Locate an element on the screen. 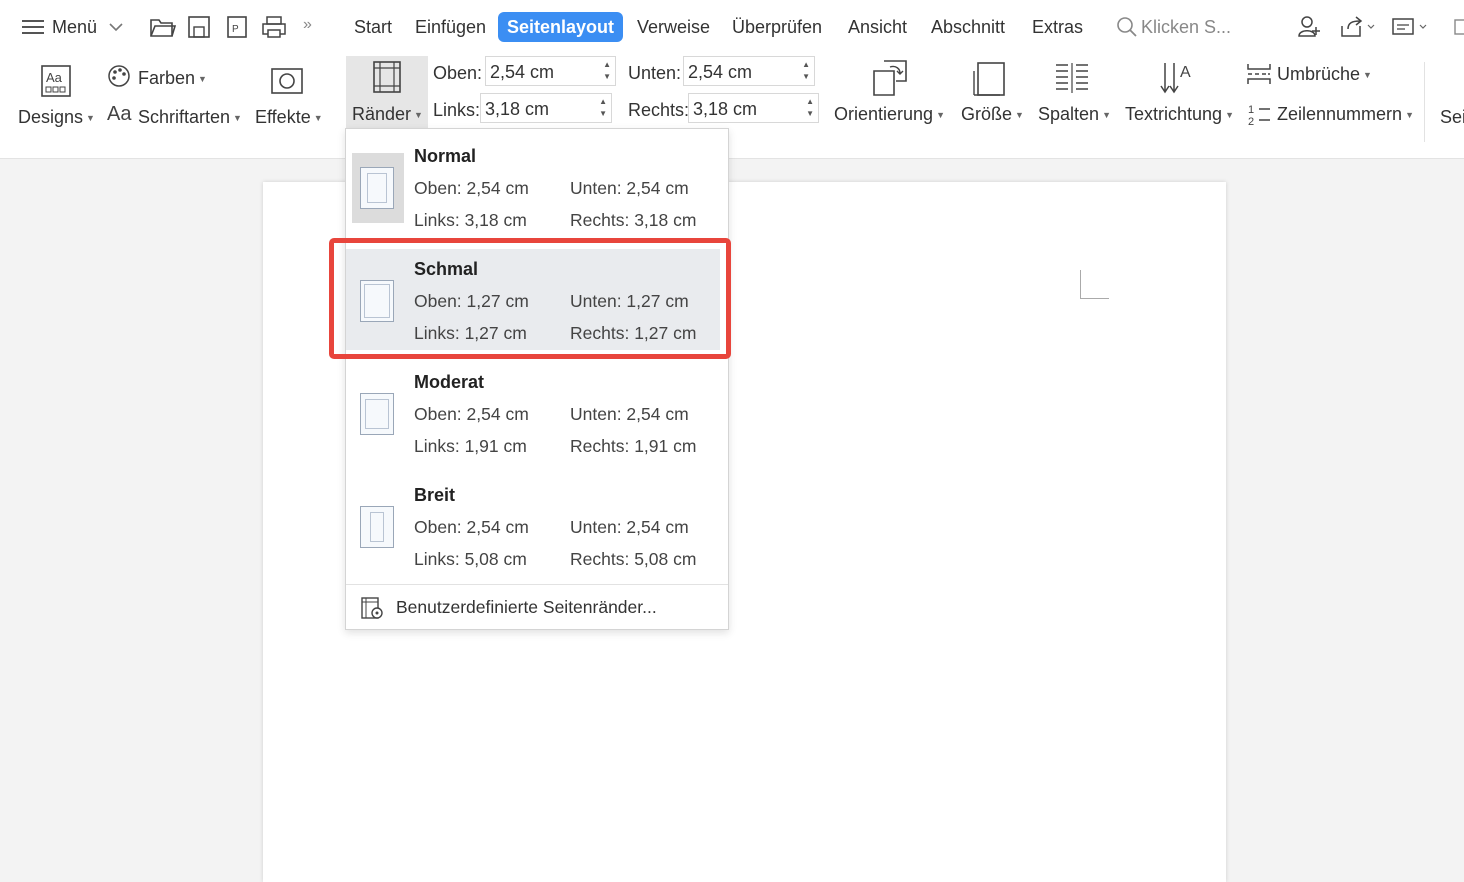 The width and height of the screenshot is (1464, 882). effects-icon is located at coordinates (287, 83).